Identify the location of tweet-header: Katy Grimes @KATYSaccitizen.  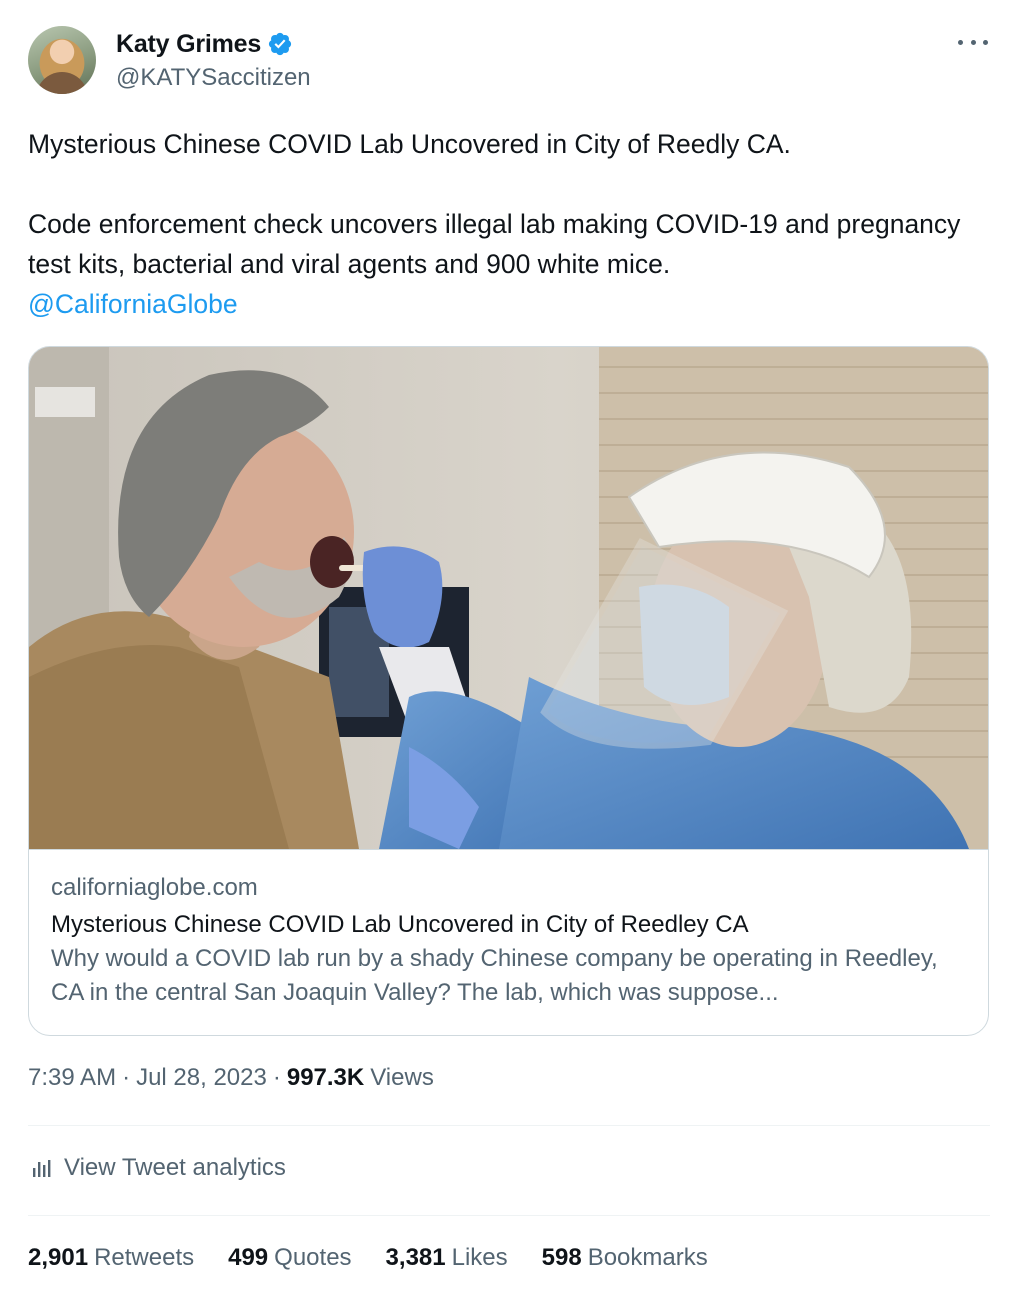
(508, 60).